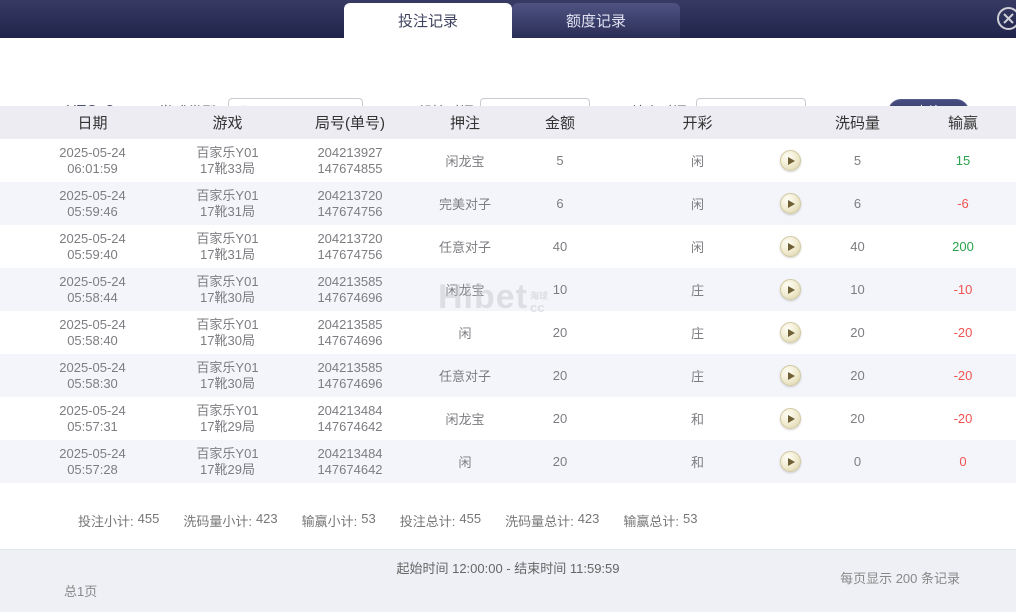 The width and height of the screenshot is (1016, 612). I want to click on top-bar: 投注记录 额度记录, so click(508, 19).